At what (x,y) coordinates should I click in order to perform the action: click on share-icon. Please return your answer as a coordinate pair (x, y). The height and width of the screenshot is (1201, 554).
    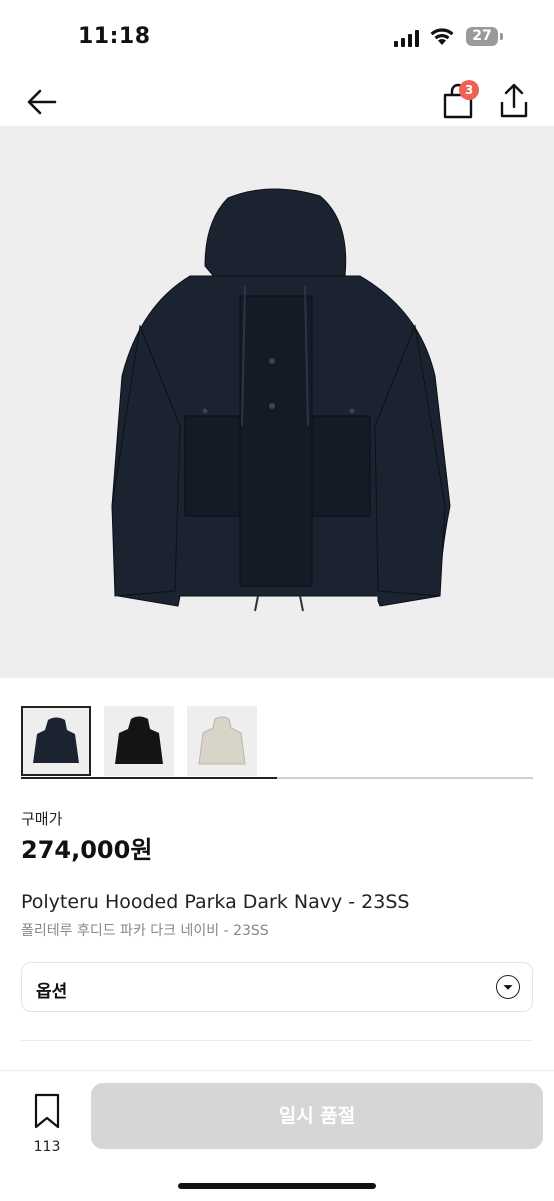
    Looking at the image, I should click on (514, 102).